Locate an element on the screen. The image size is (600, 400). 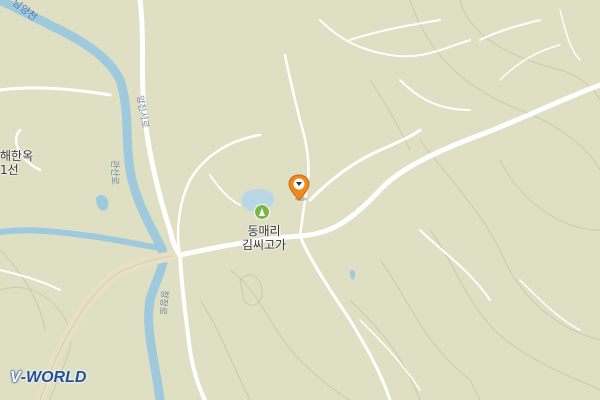
logo-prefix: V is located at coordinates (15, 377).